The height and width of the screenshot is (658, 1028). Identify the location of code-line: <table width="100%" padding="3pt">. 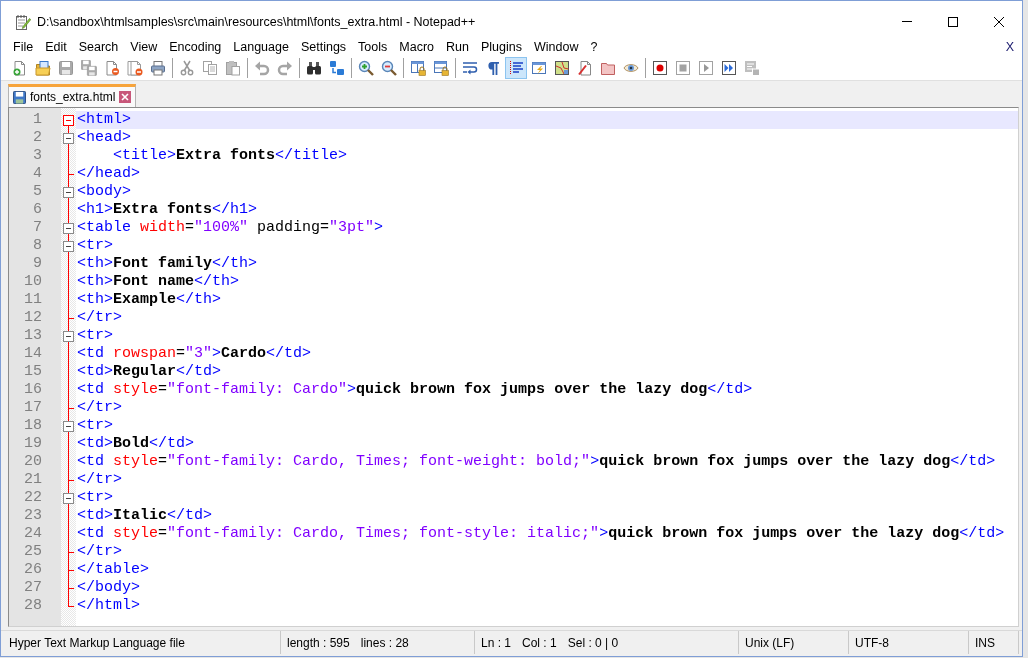
(230, 228).